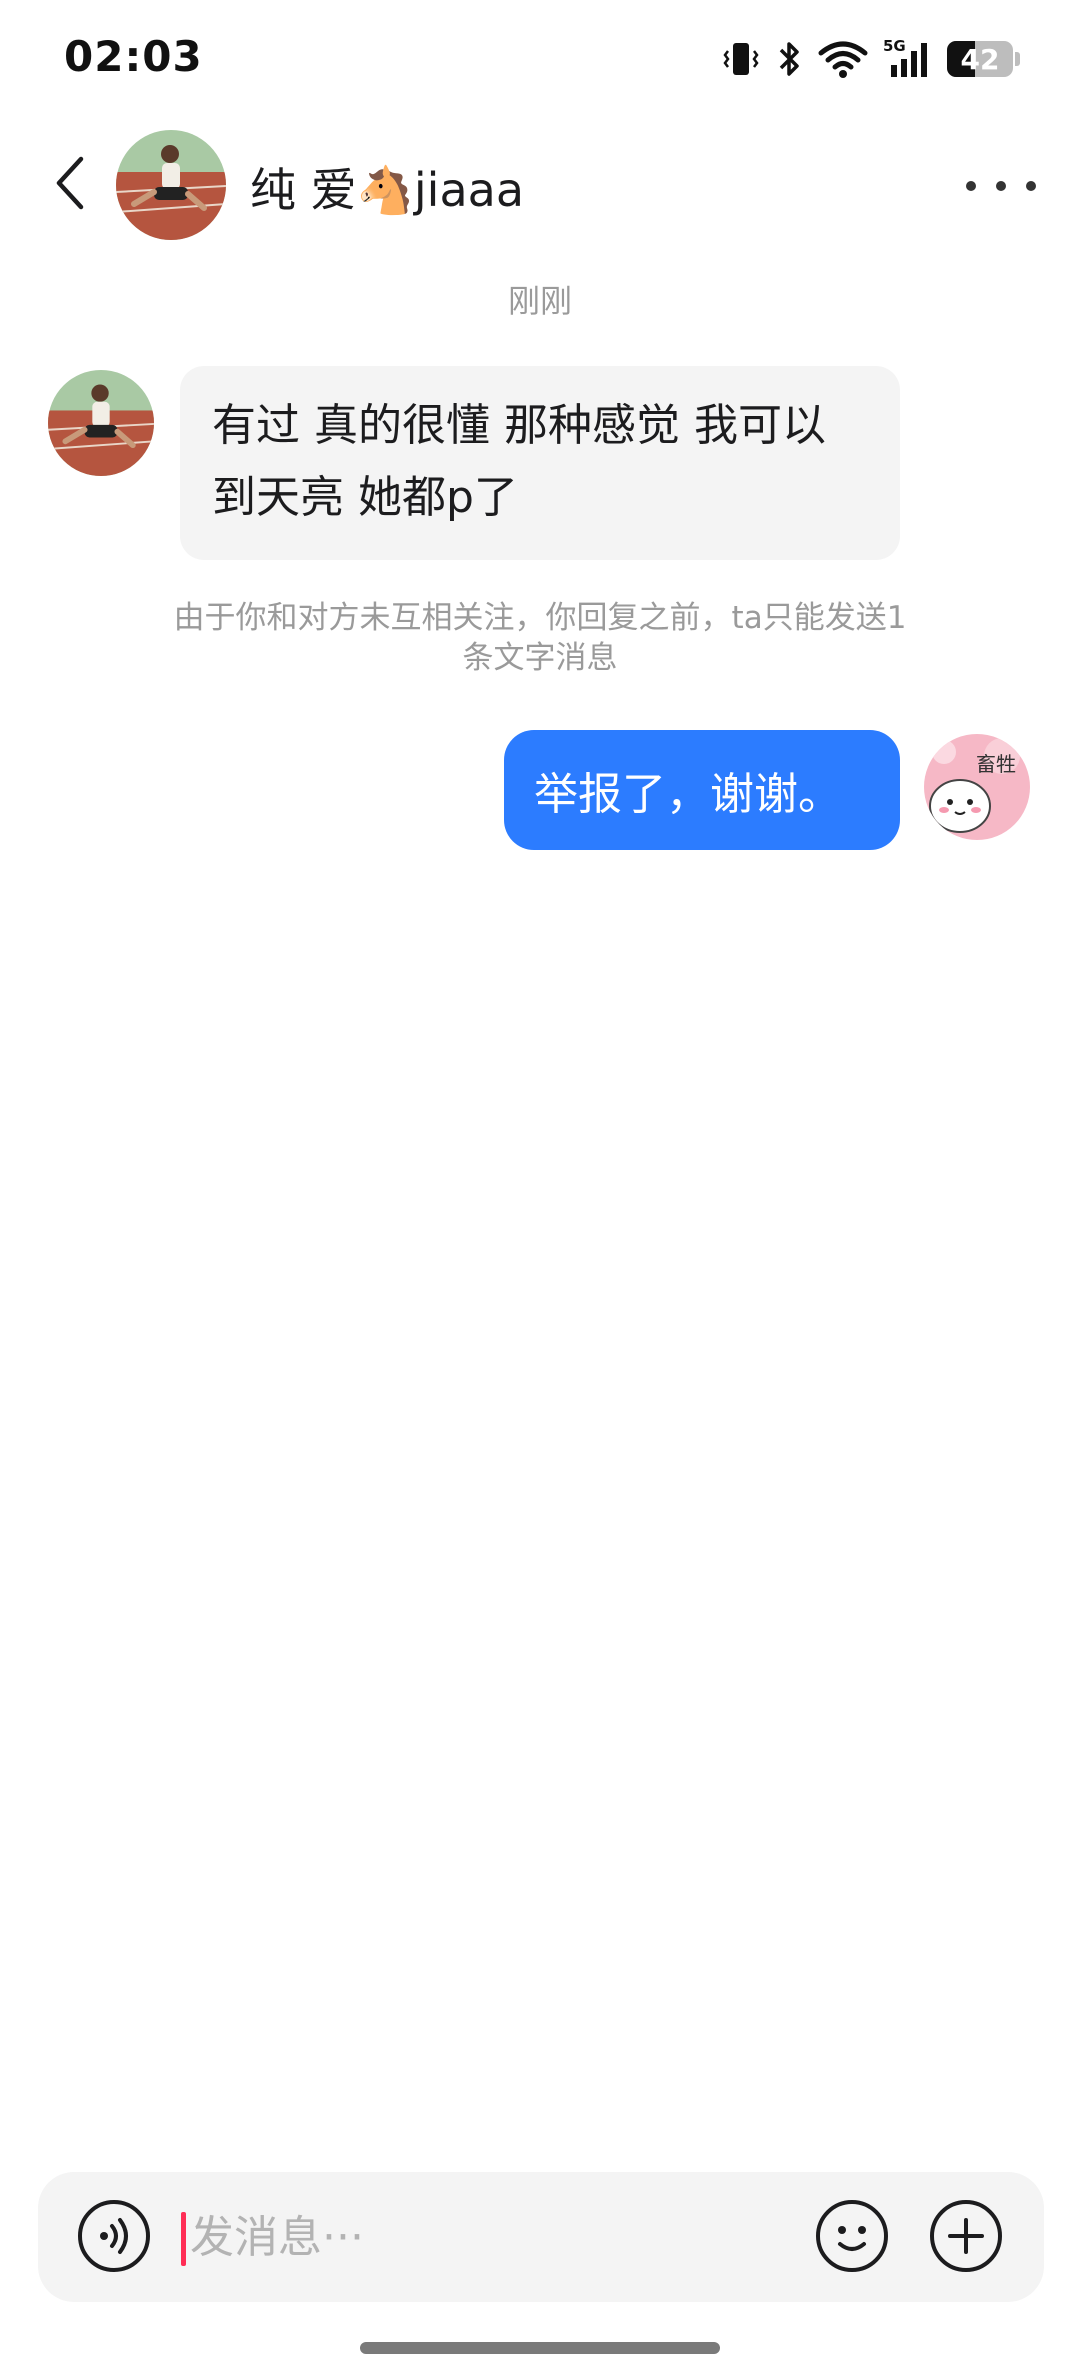 This screenshot has width=1080, height=2376. What do you see at coordinates (101, 423) in the screenshot?
I see `incoming-avatar` at bounding box center [101, 423].